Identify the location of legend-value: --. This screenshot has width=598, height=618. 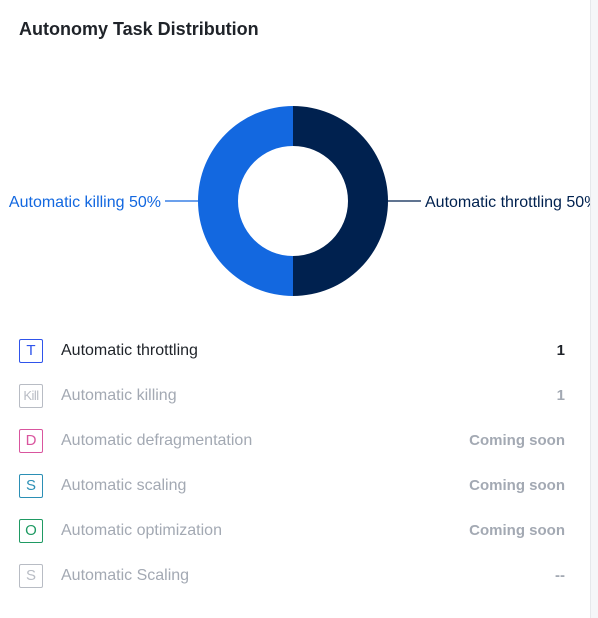
(560, 575).